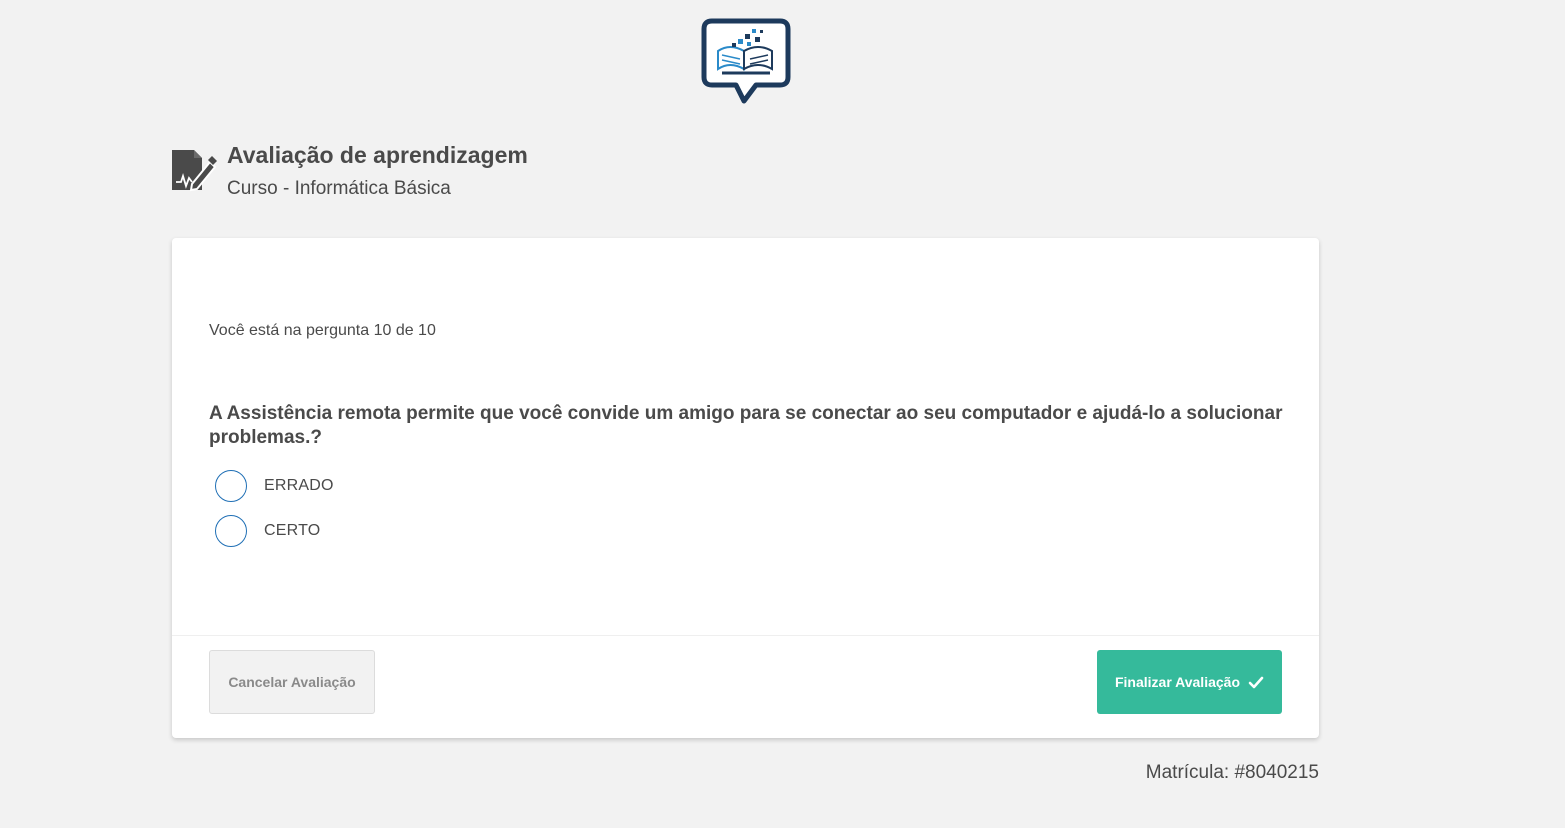  Describe the element at coordinates (365, 531) in the screenshot. I see `answer-option-certo: CERTO` at that location.